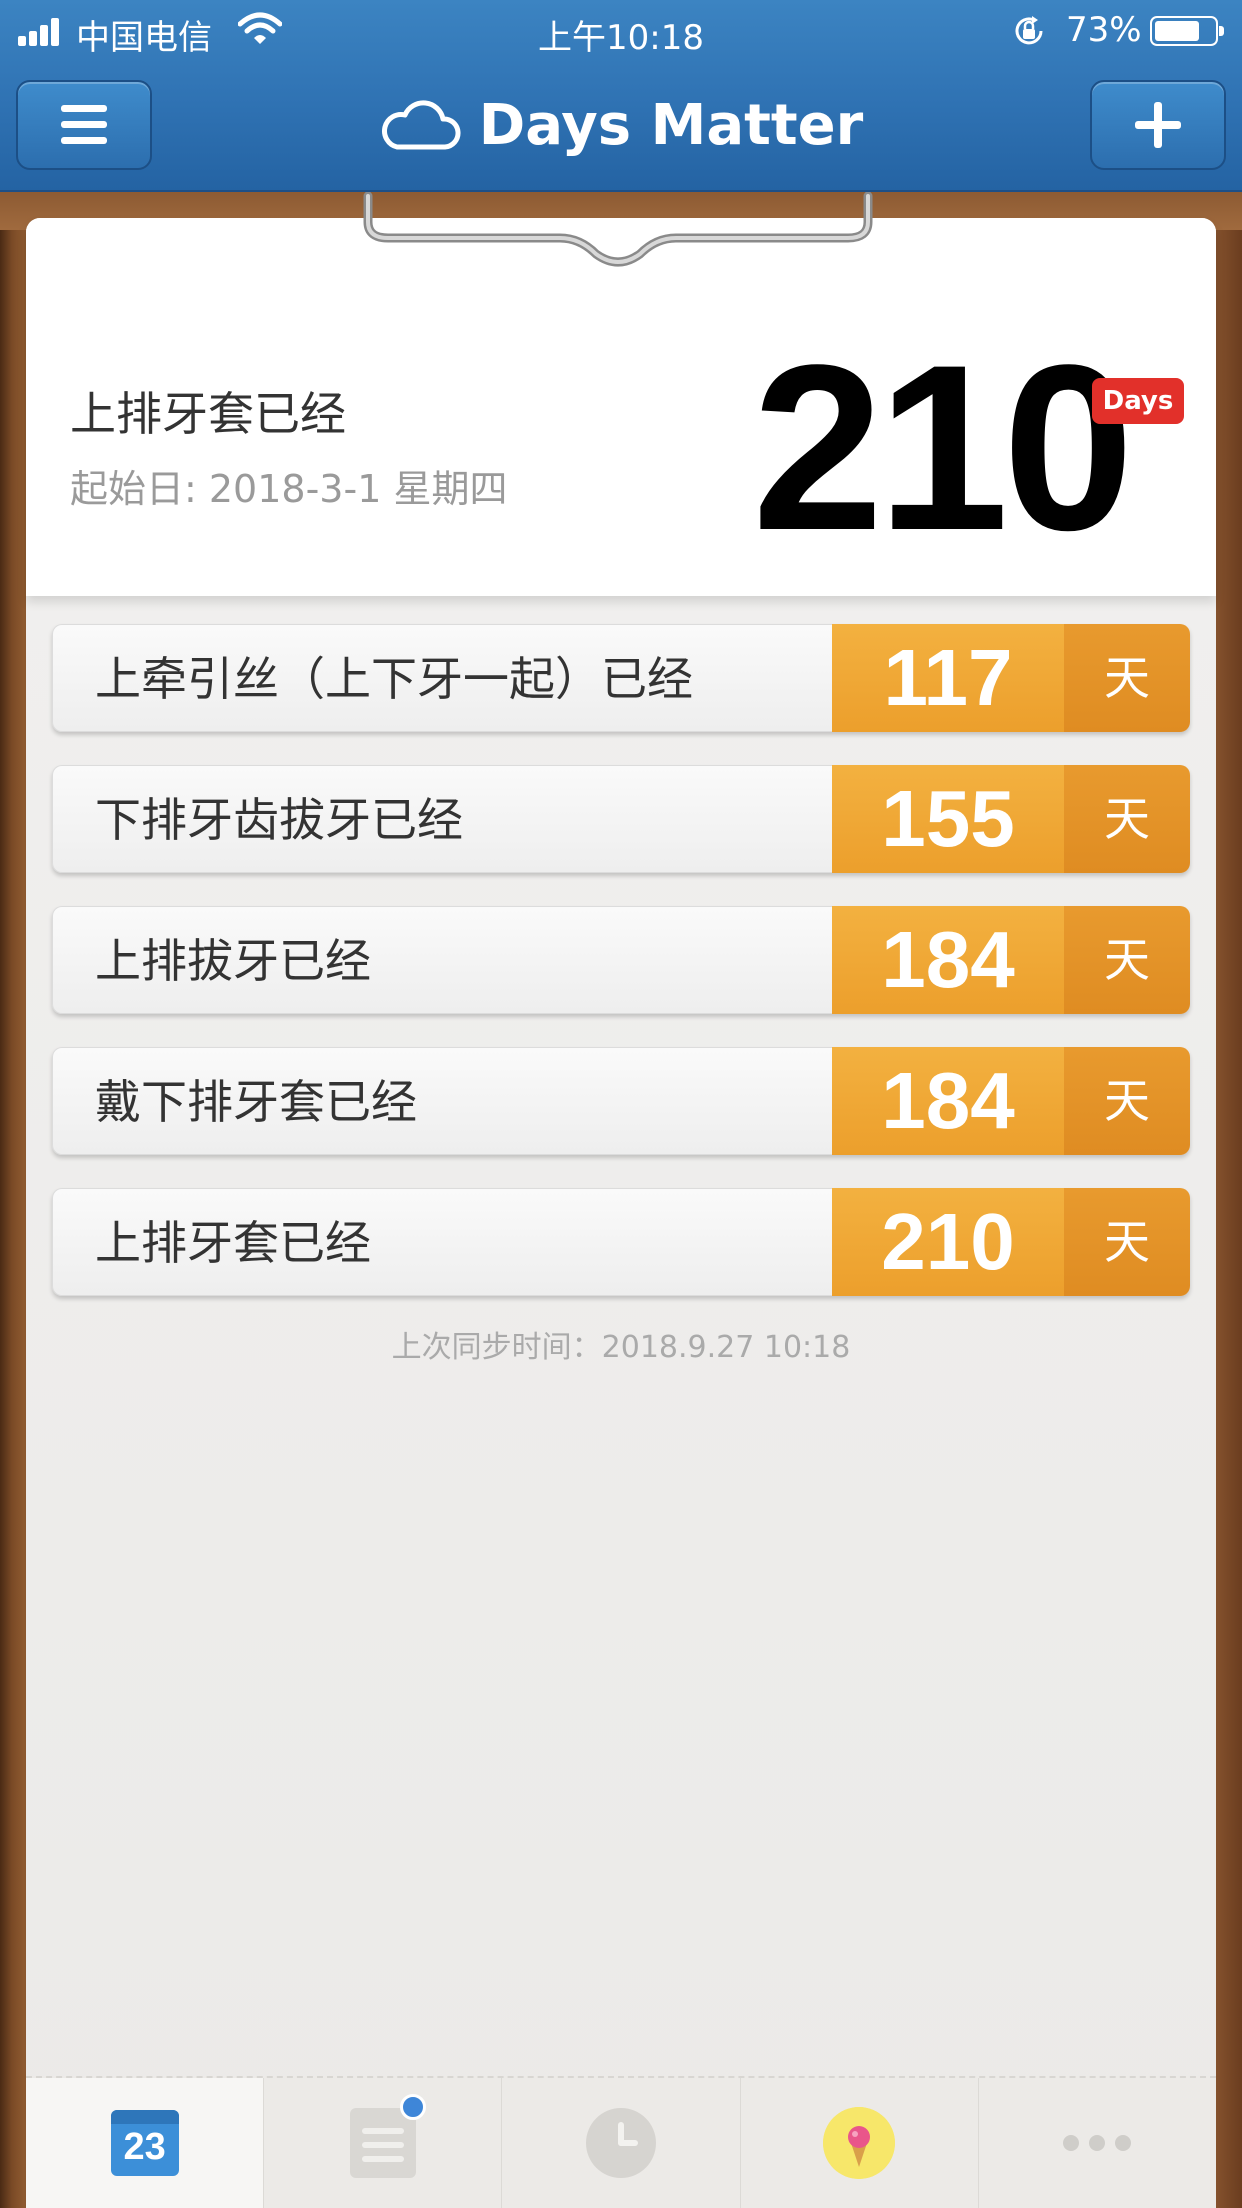 This screenshot has width=1242, height=2208. What do you see at coordinates (621, 1242) in the screenshot?
I see `list-item: 上排牙套已经 210 天` at bounding box center [621, 1242].